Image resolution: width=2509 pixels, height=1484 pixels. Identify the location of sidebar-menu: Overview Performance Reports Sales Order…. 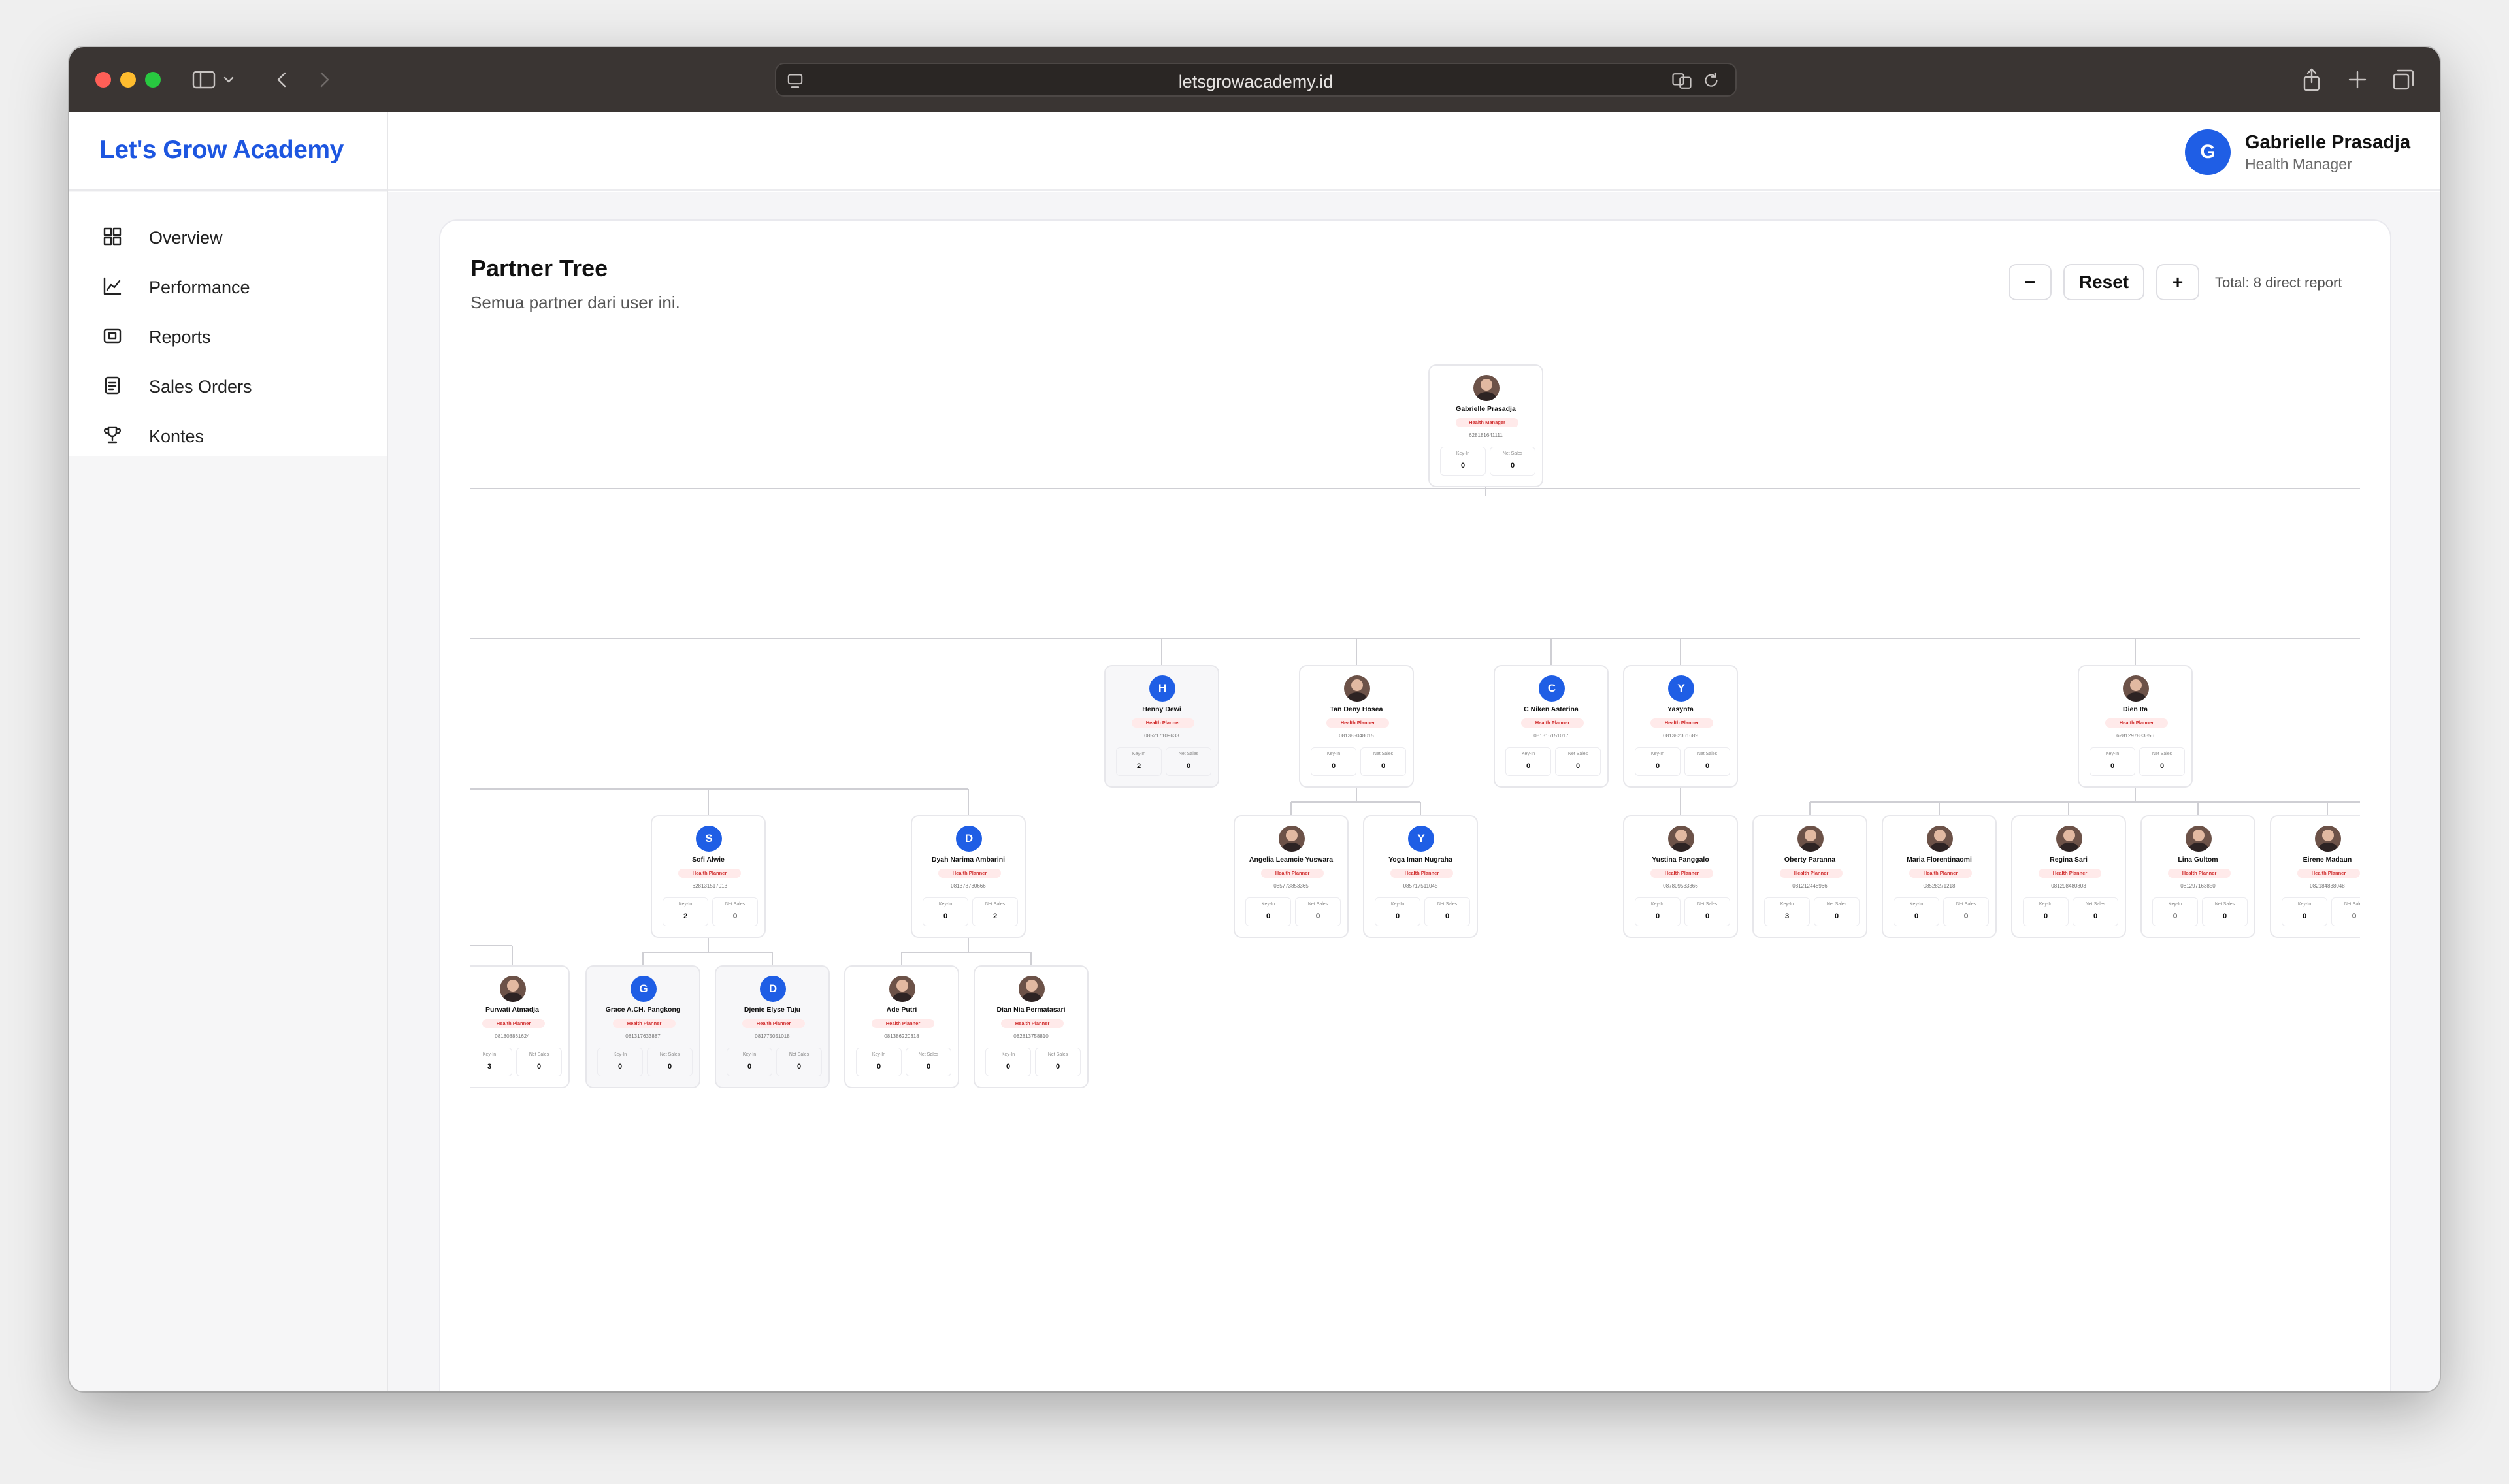
(228, 324).